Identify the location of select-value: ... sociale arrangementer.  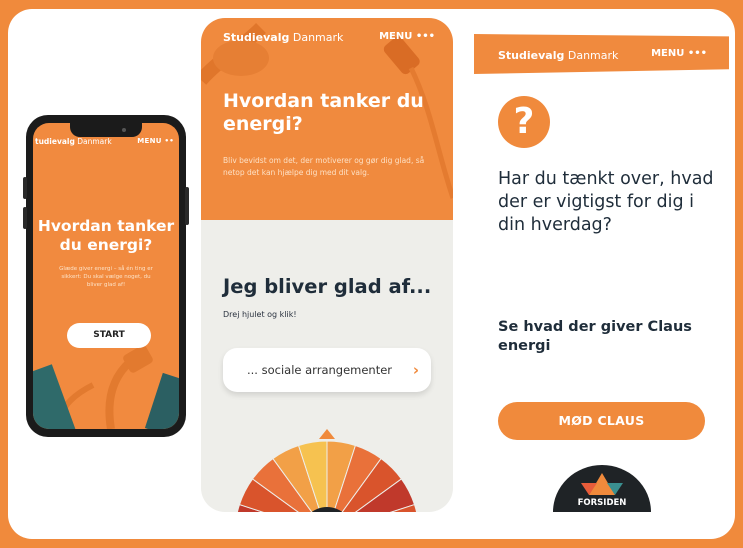
(320, 370).